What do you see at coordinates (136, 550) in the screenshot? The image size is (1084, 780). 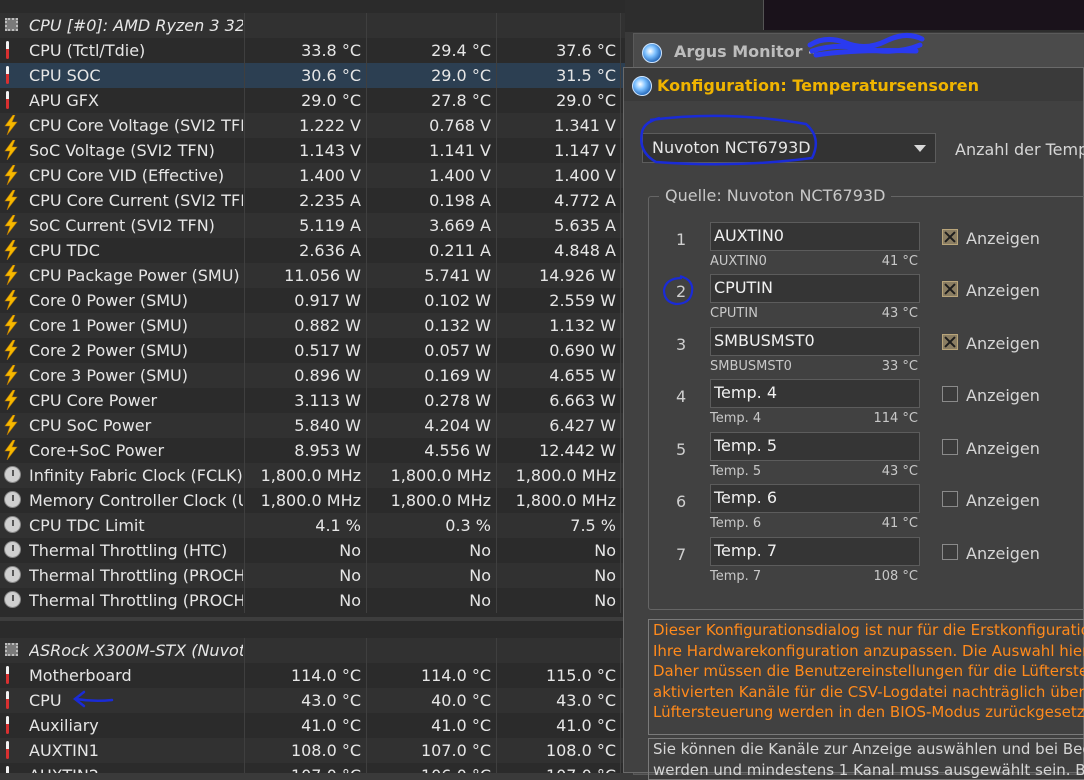 I see `sensor-name: Thermal Throttling (HTC)` at bounding box center [136, 550].